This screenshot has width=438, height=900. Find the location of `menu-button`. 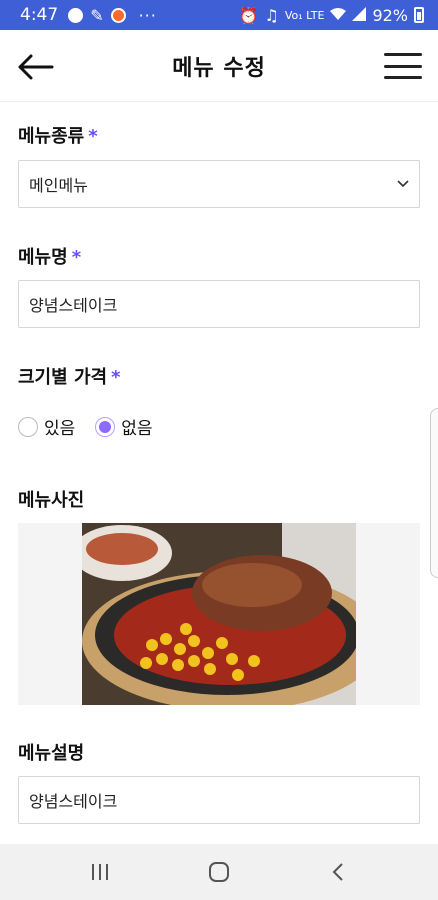

menu-button is located at coordinates (403, 66).